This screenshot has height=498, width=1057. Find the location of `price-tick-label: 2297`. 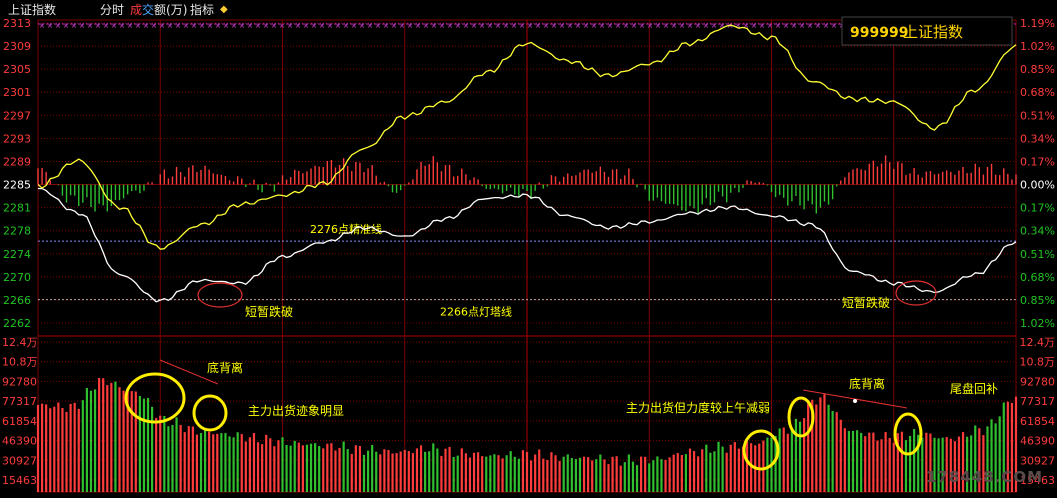

price-tick-label: 2297 is located at coordinates (17, 115).